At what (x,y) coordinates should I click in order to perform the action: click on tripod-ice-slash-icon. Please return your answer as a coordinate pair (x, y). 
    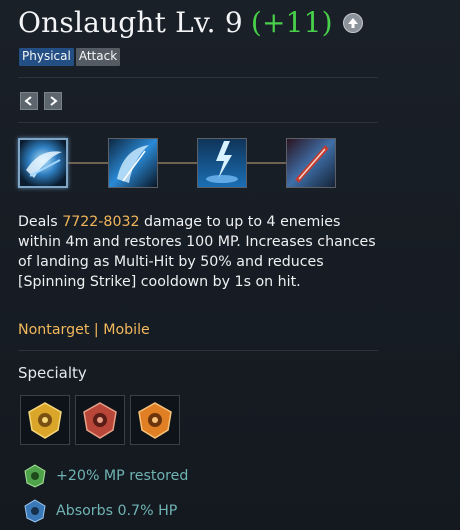
    Looking at the image, I should click on (43, 163).